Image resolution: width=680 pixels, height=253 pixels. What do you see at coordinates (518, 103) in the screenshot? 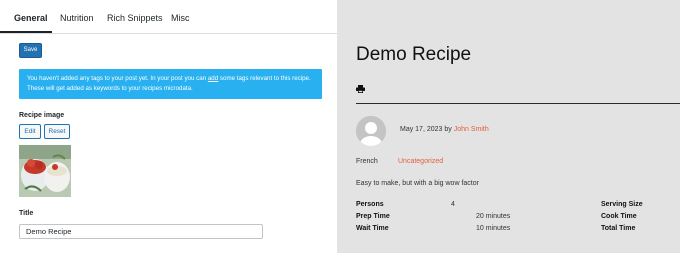
I see `preview-divider` at bounding box center [518, 103].